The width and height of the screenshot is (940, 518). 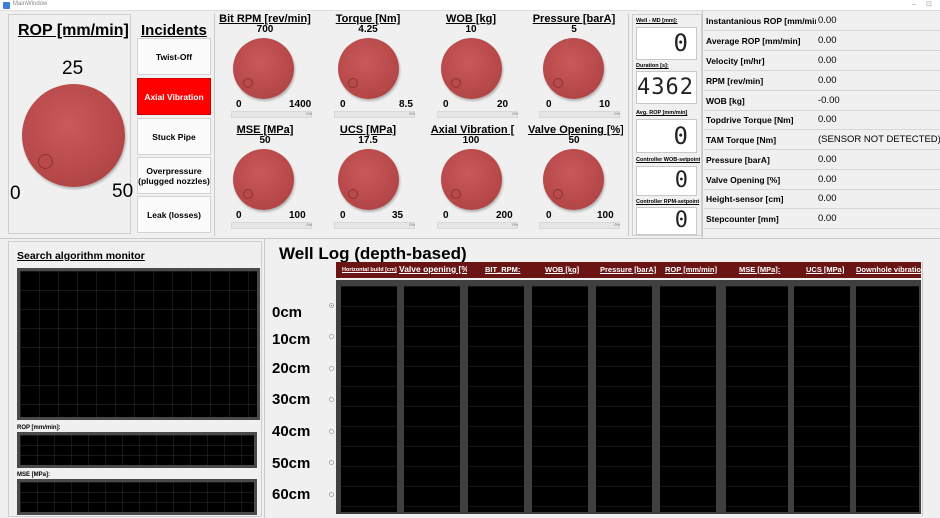 I want to click on gauge-wob-knob, so click(x=471, y=68).